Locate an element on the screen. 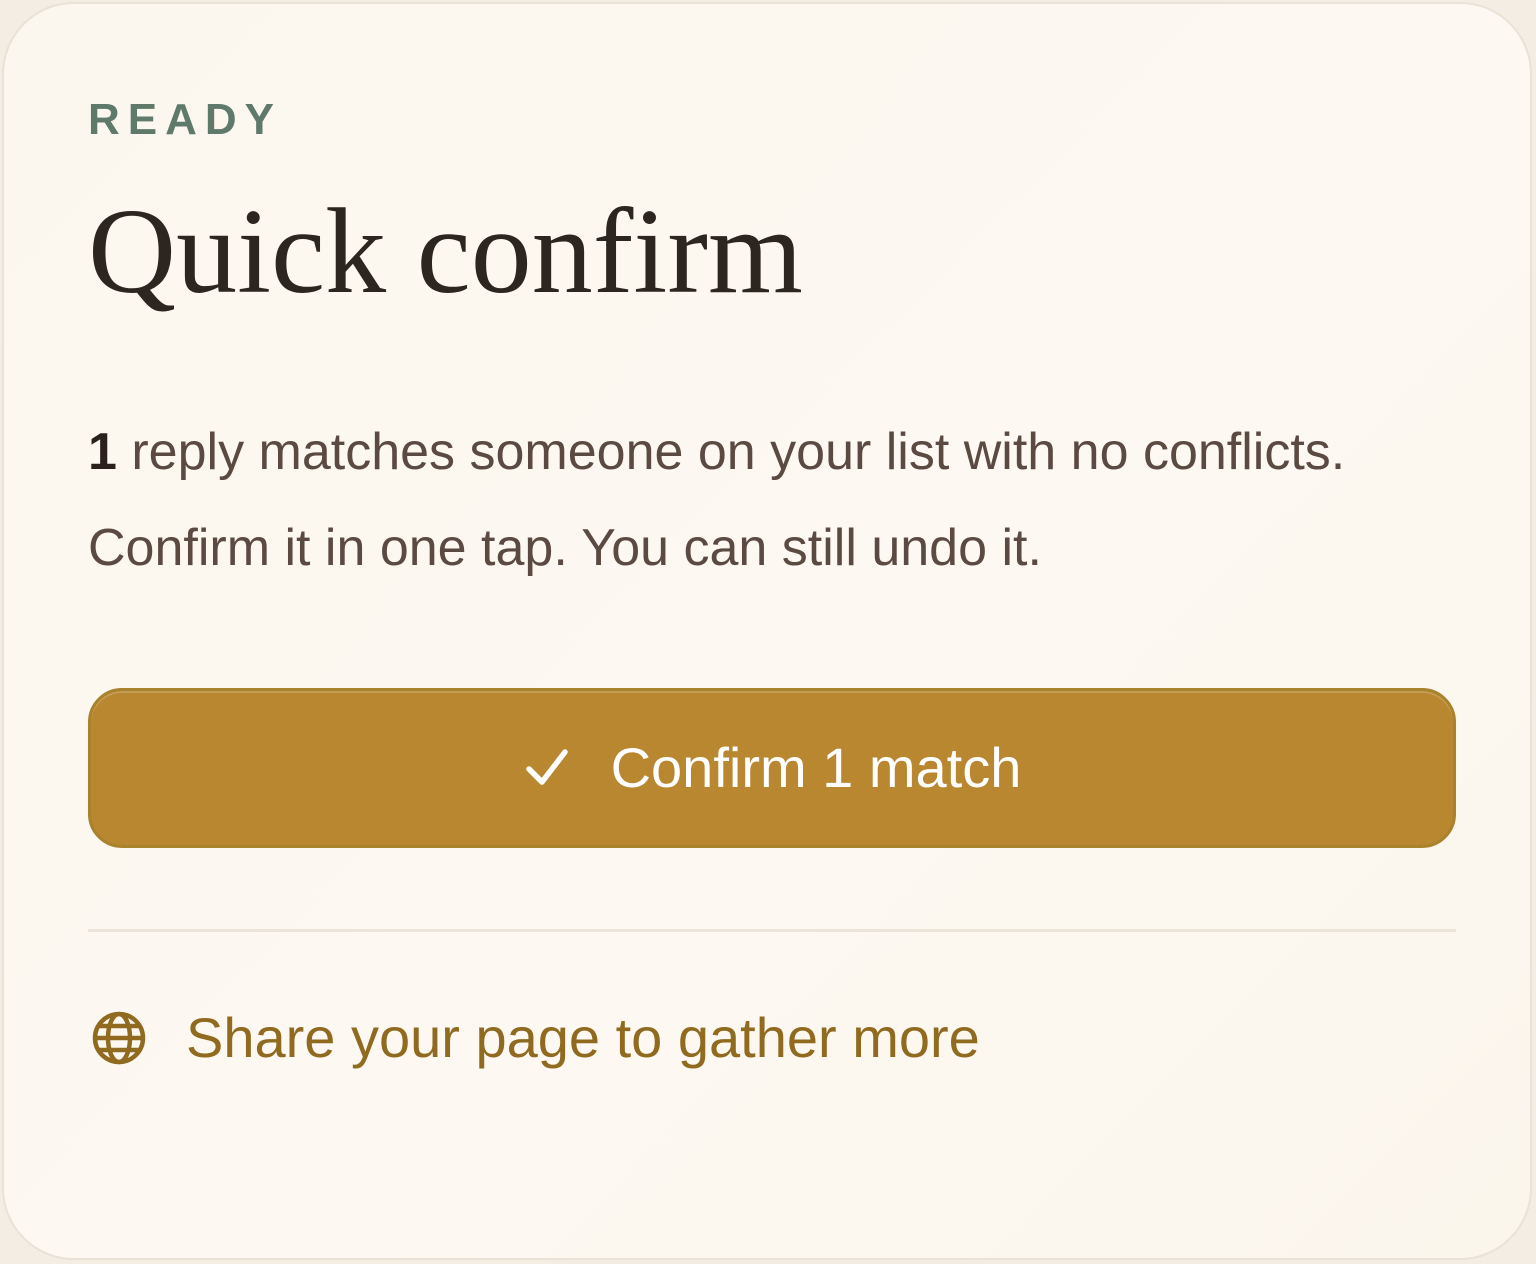 The width and height of the screenshot is (1536, 1264). card-title: Quick confirm is located at coordinates (445, 251).